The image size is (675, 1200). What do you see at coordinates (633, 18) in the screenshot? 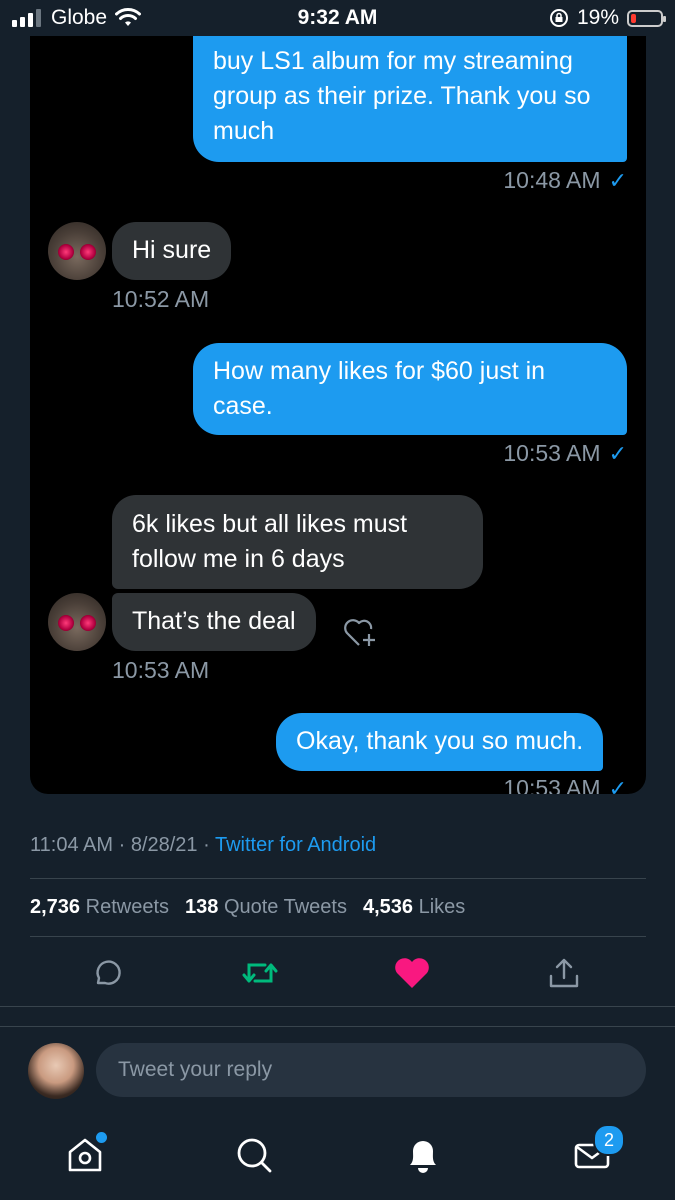
I see `battery-fill` at bounding box center [633, 18].